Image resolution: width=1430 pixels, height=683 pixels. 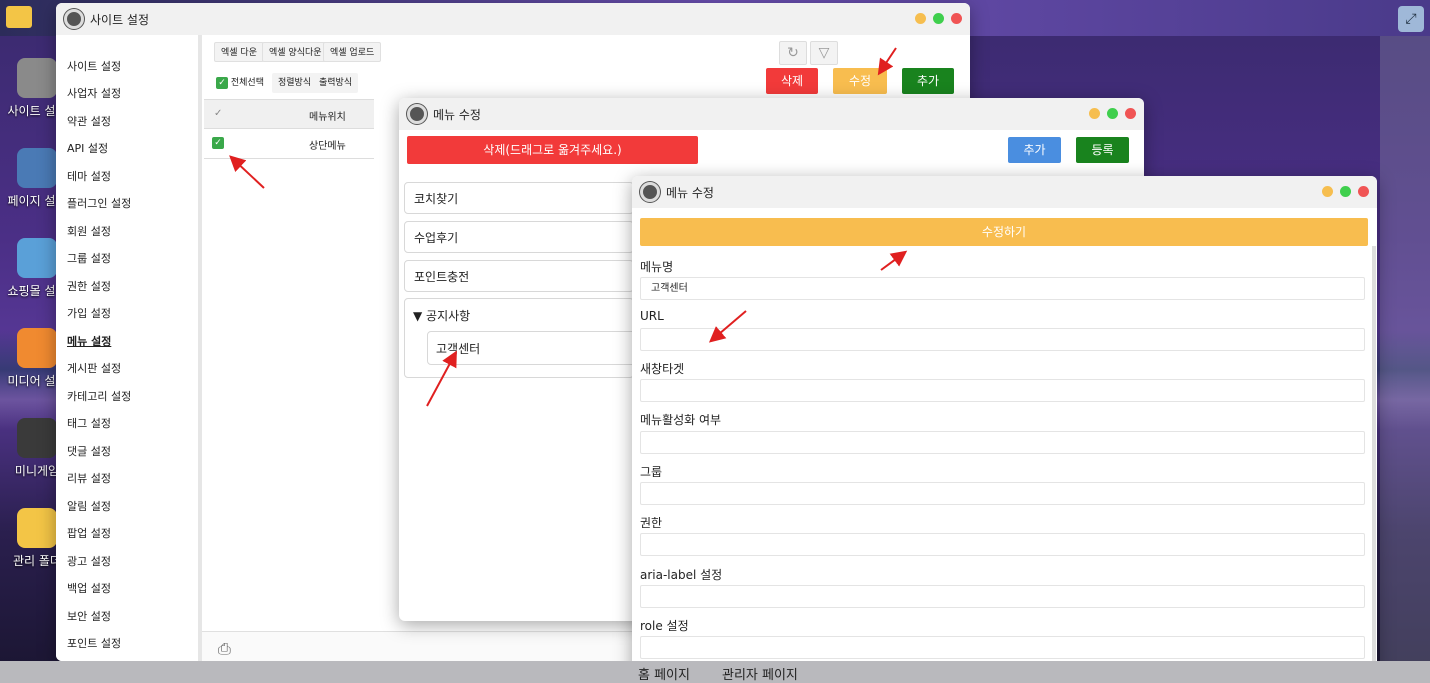 What do you see at coordinates (289, 114) in the screenshot?
I see `table-header: ✓ 메뉴위치` at bounding box center [289, 114].